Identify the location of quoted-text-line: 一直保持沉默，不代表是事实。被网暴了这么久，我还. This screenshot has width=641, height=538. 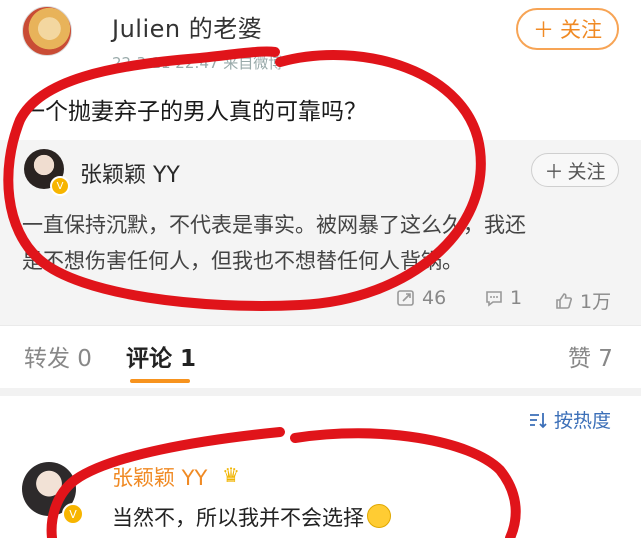
(274, 225).